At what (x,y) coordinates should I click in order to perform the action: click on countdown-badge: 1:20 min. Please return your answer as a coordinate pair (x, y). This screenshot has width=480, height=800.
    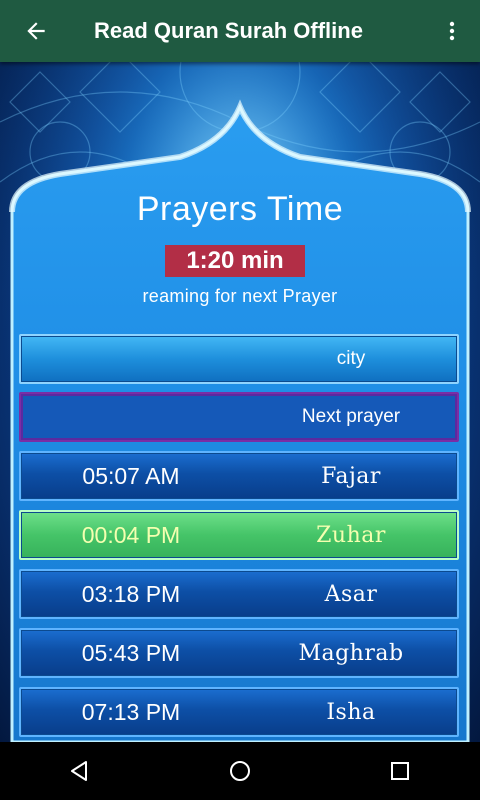
    Looking at the image, I should click on (235, 261).